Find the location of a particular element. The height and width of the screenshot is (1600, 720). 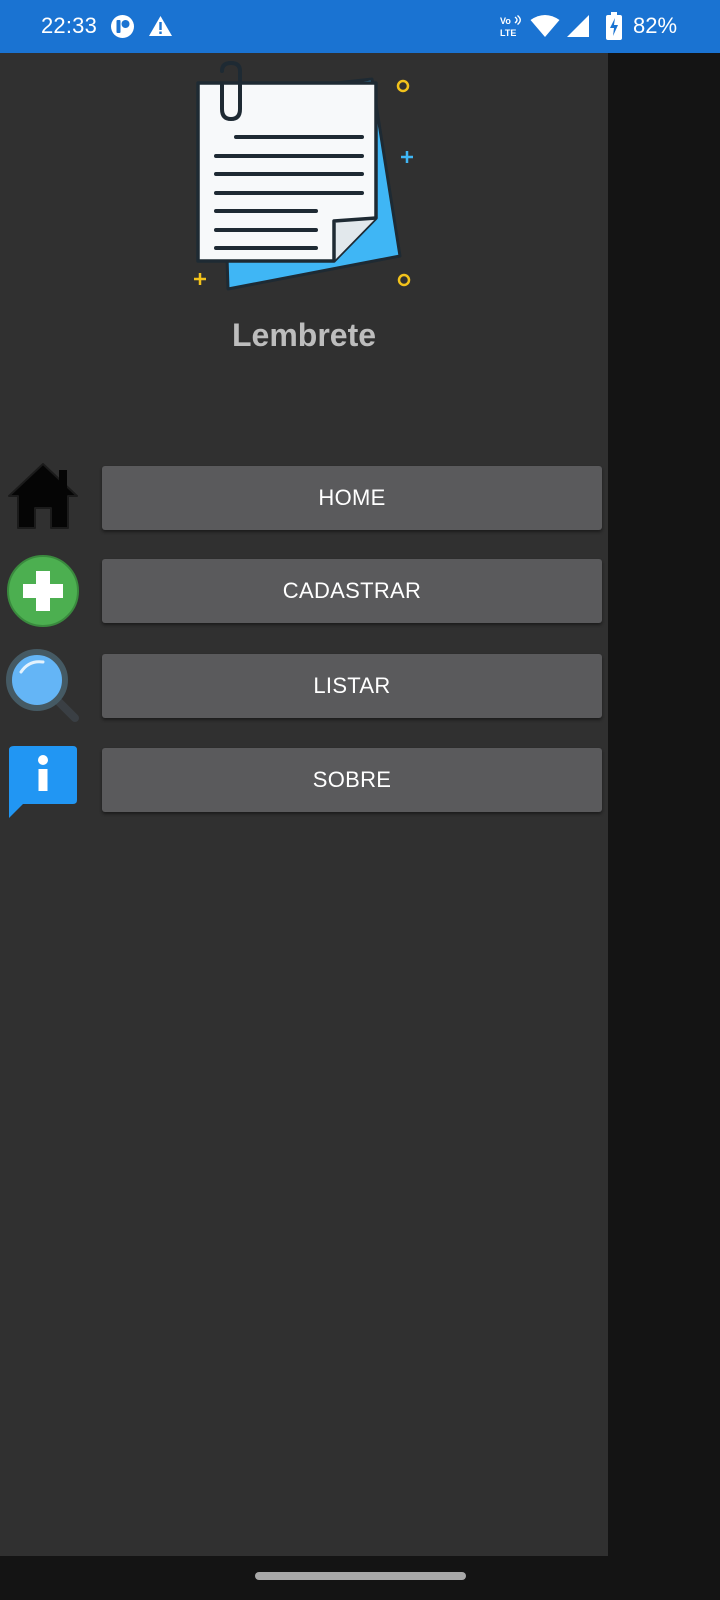

cellular-signal-icon is located at coordinates (578, 28).